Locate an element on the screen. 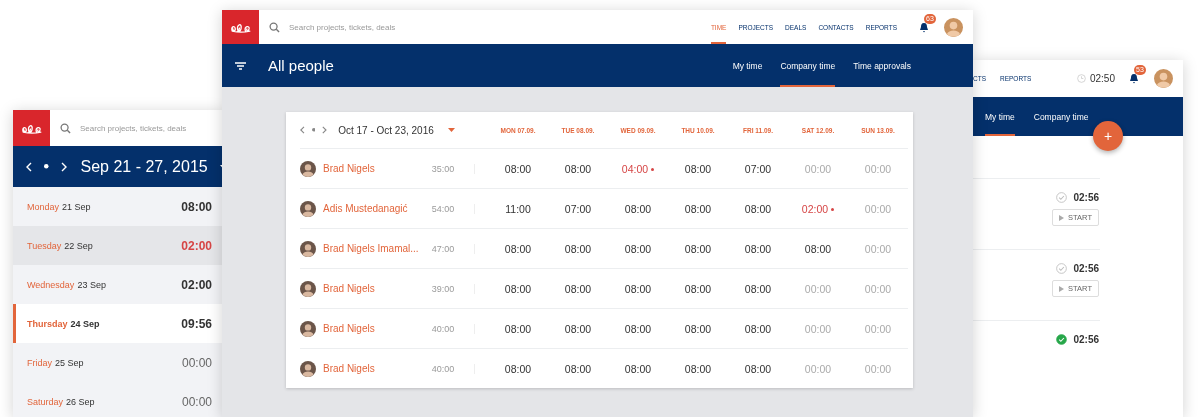 The height and width of the screenshot is (417, 1198). time-cell: 11:00 is located at coordinates (518, 208).